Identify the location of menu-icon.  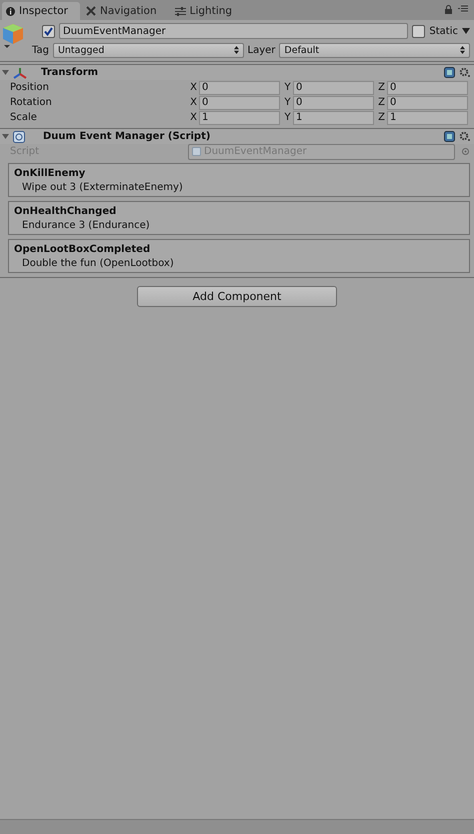
(463, 8).